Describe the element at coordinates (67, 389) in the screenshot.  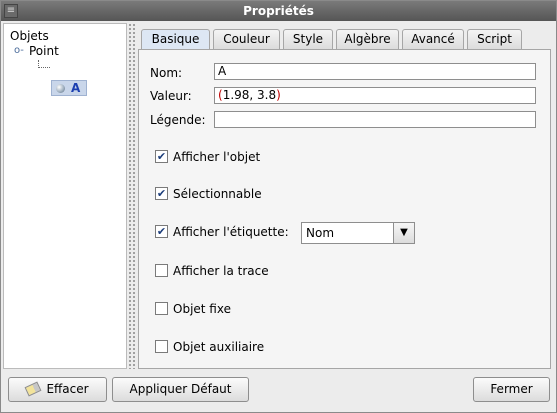
I see `clear-button-label: Effacer` at that location.